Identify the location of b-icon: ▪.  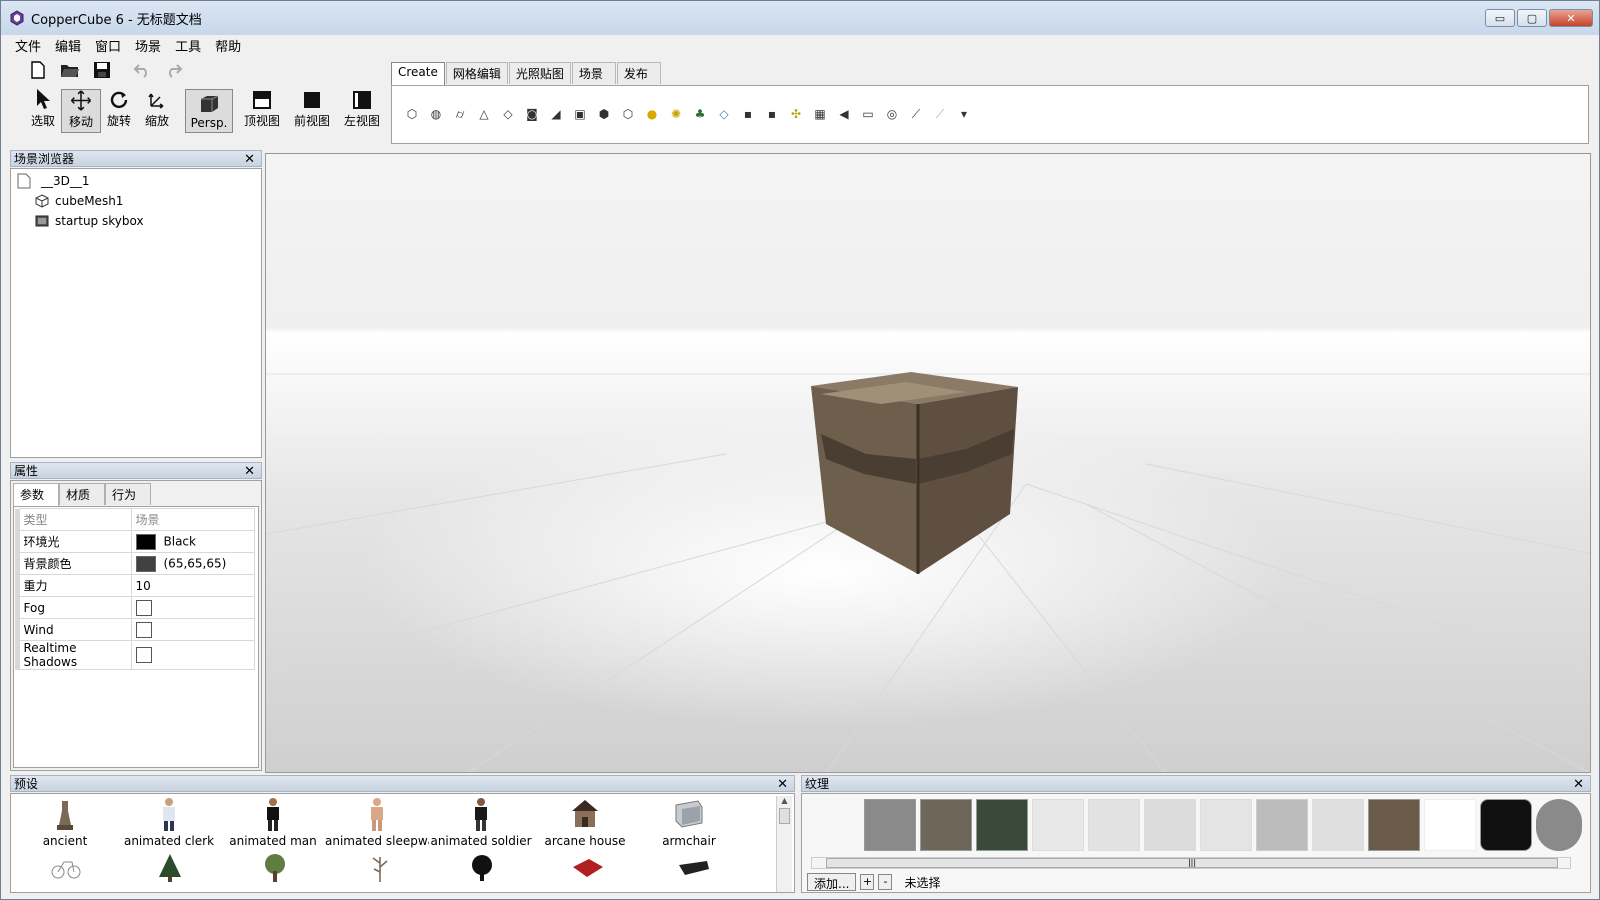
(748, 114).